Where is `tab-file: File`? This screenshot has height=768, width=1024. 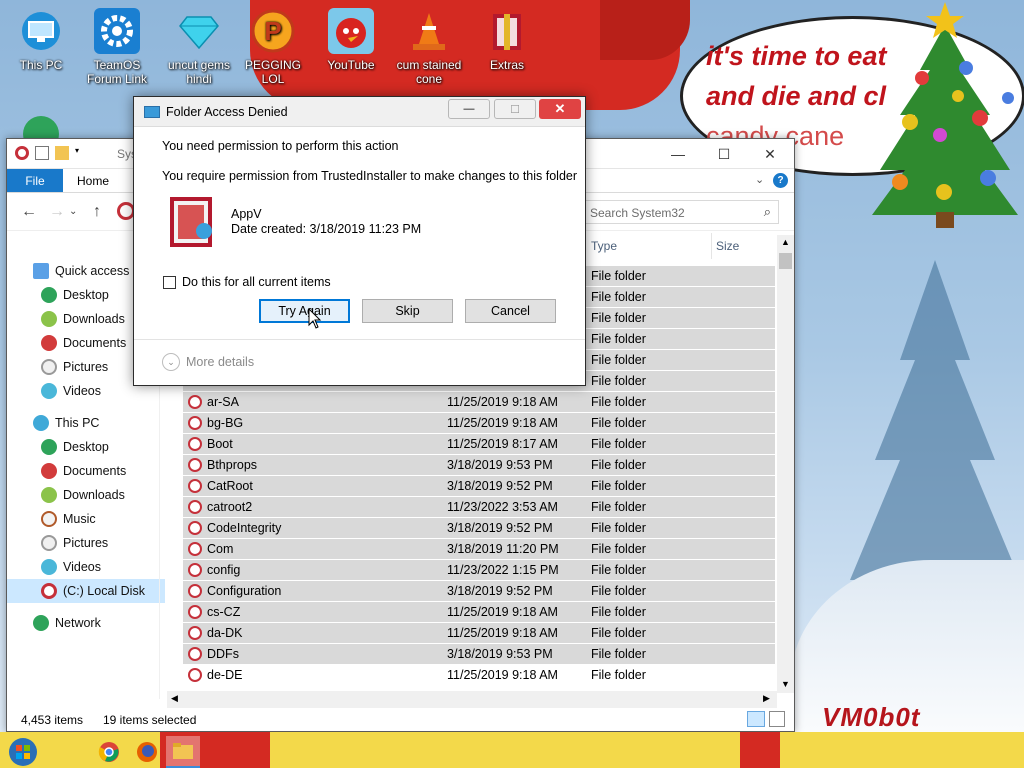 tab-file: File is located at coordinates (35, 180).